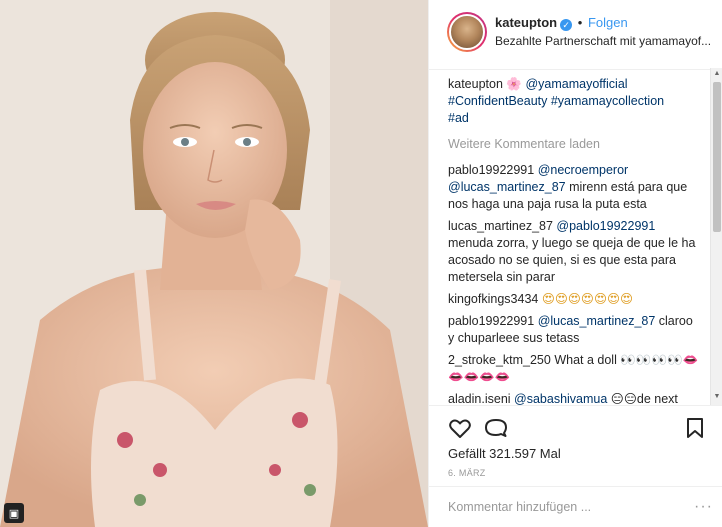 The image size is (722, 527). Describe the element at coordinates (560, 398) in the screenshot. I see `comment-mention: @sabashivamua` at that location.